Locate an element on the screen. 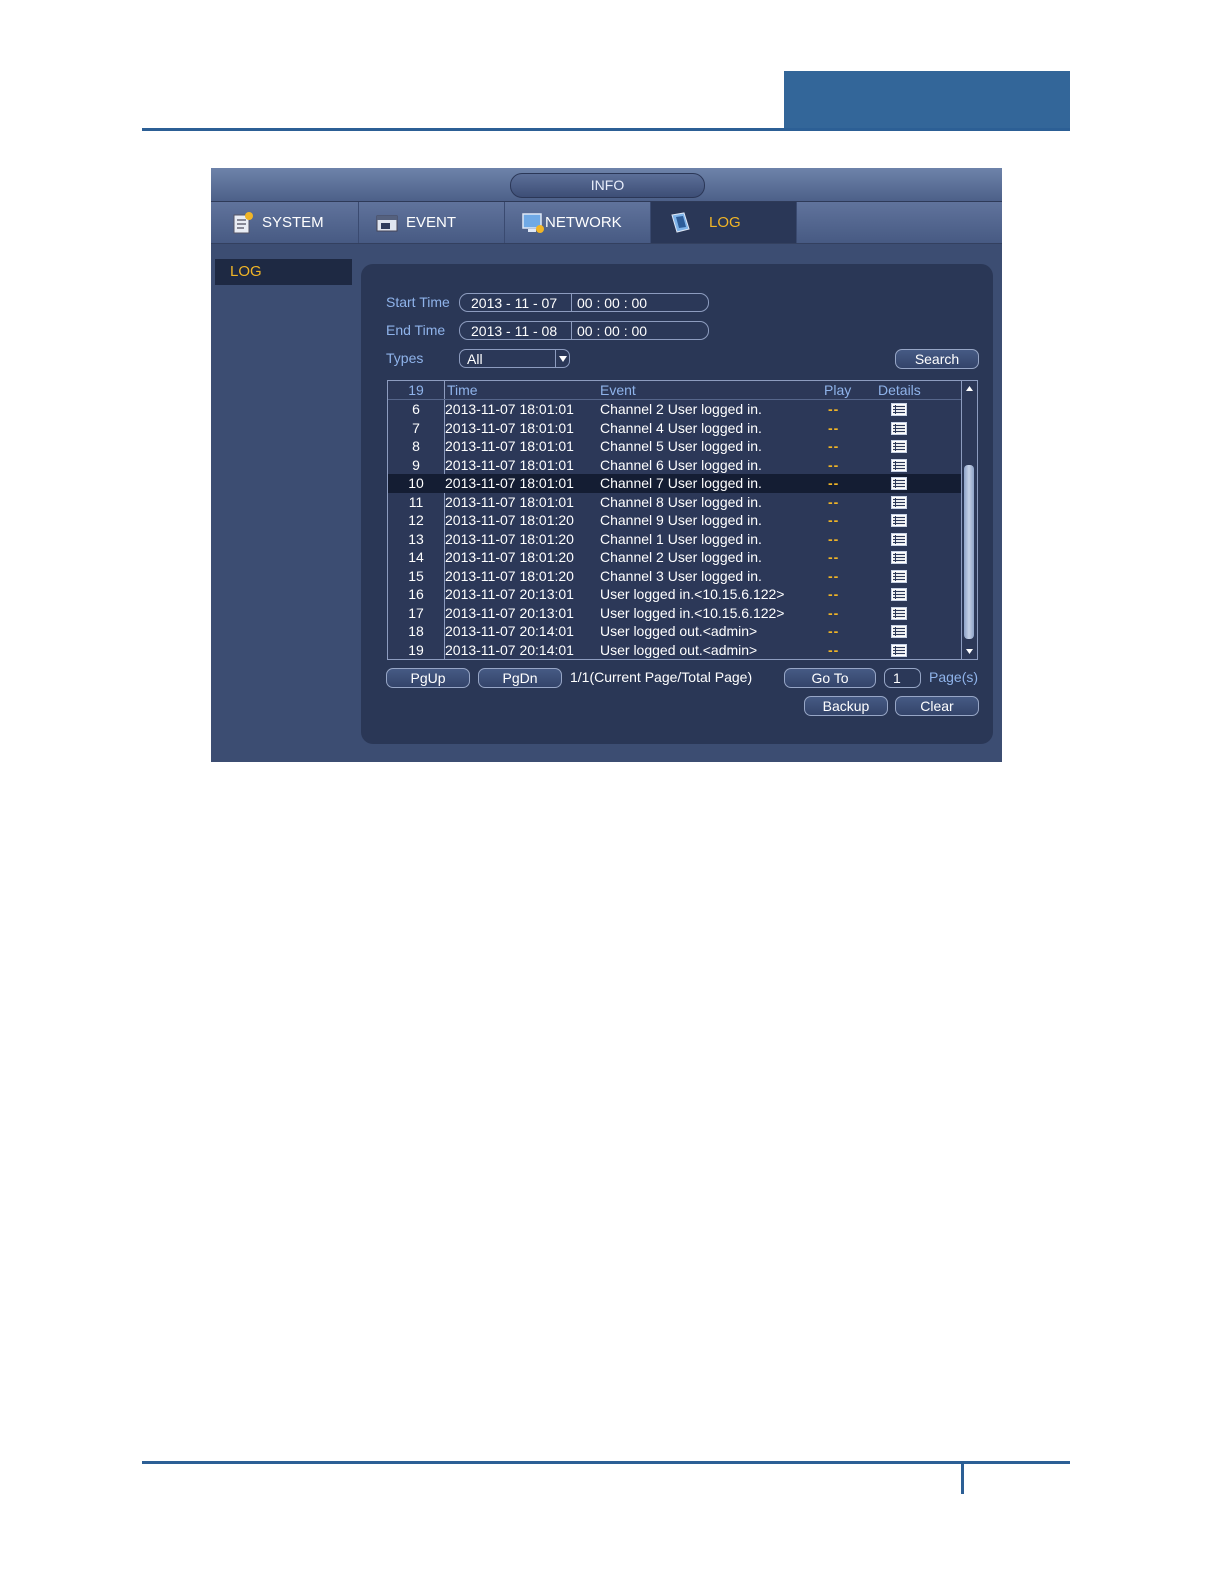 The image size is (1224, 1584). scroll-down-icon is located at coordinates (969, 651).